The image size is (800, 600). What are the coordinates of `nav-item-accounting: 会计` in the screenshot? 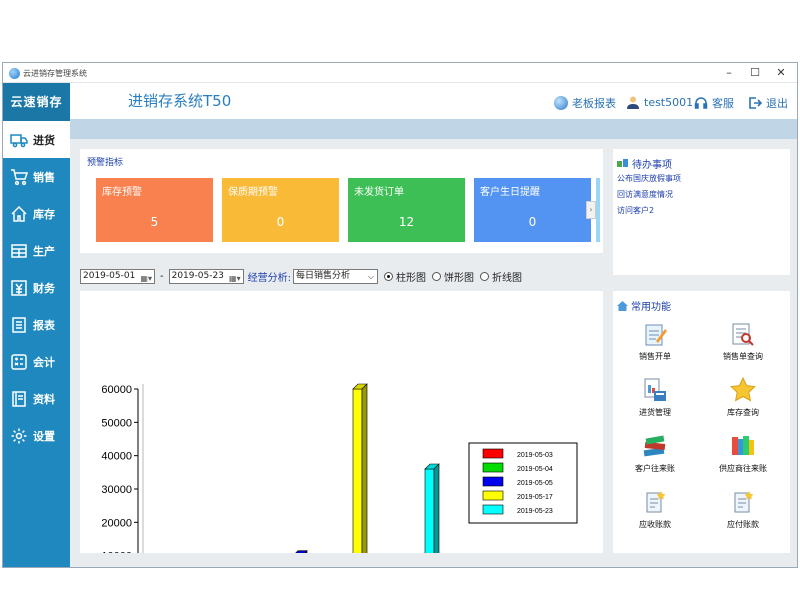 It's located at (36, 361).